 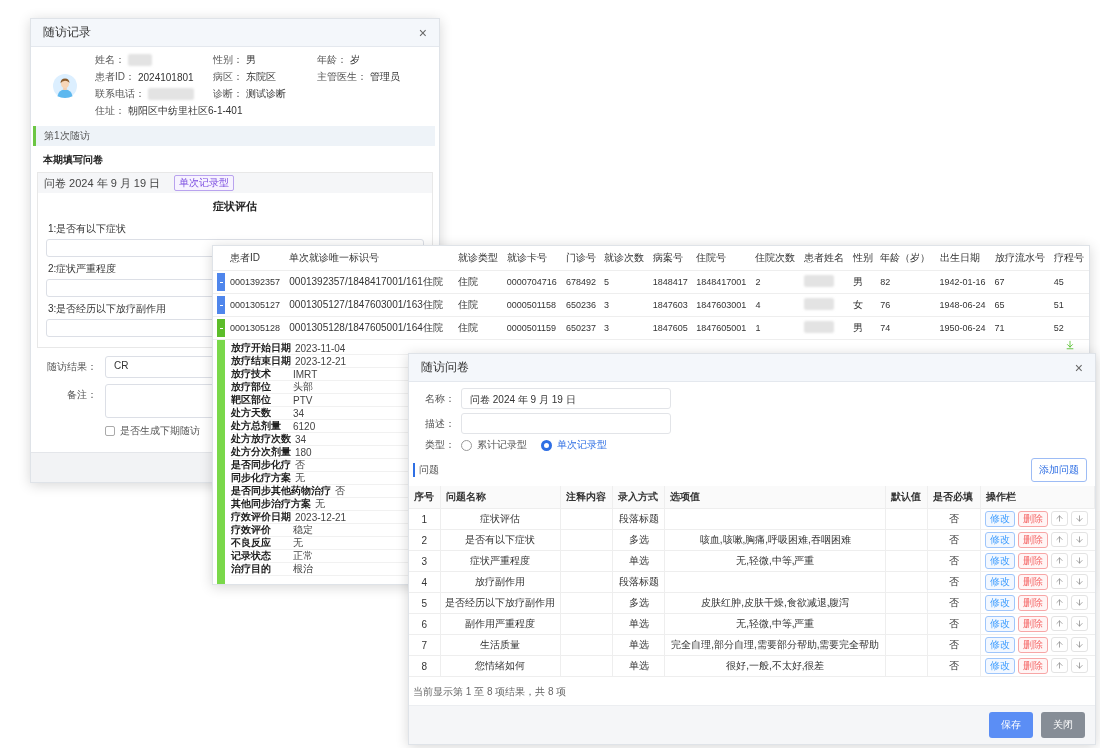 I want to click on field-value: 测试诊断, so click(x=266, y=94).